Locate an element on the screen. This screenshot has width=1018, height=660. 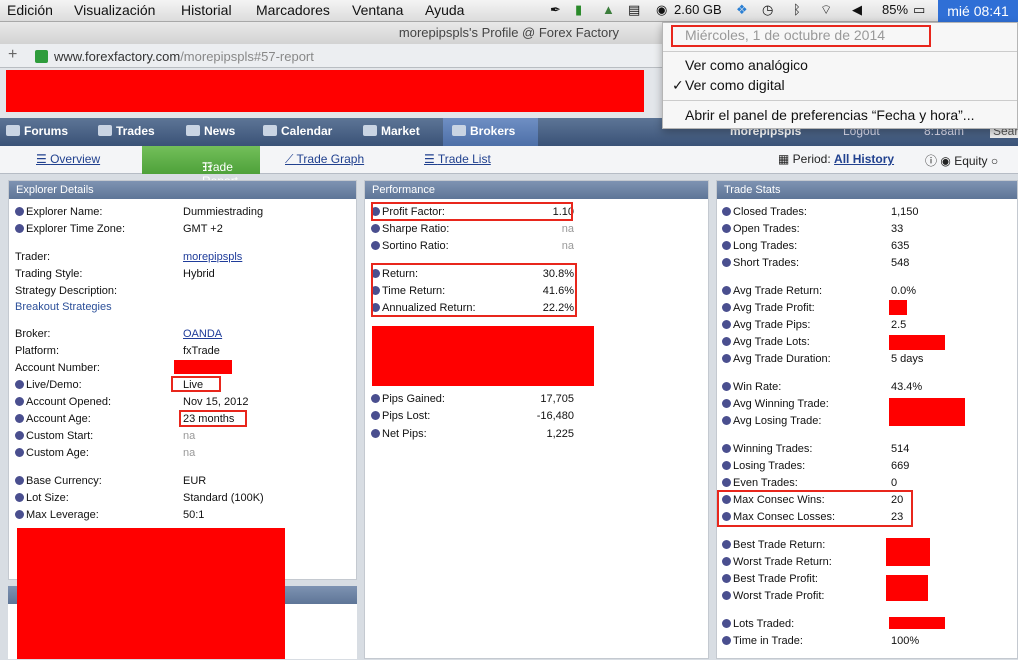
menu-view-digital: Ver como digital is located at coordinates (735, 85).